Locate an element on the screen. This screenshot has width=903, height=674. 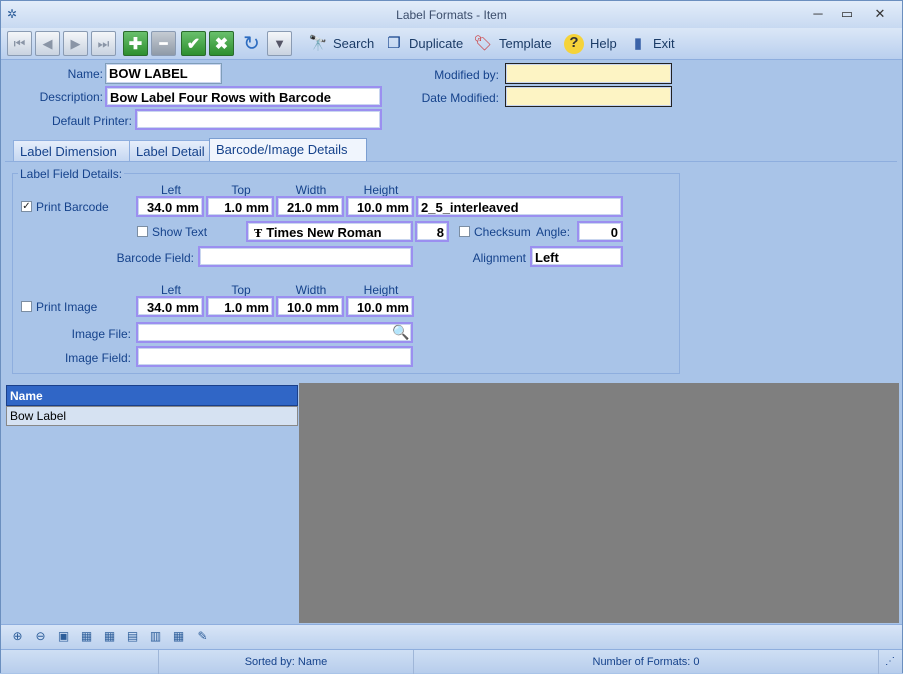
tab-label-dimension: Label Dimension is located at coordinates (72, 150).